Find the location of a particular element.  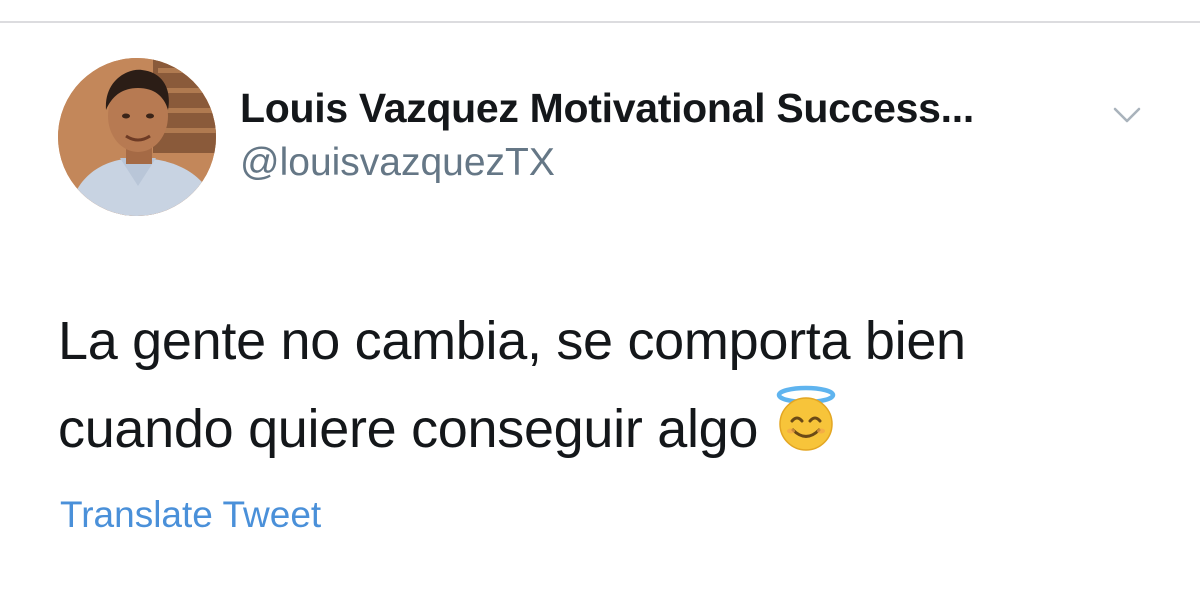

top-divider is located at coordinates (600, 22).